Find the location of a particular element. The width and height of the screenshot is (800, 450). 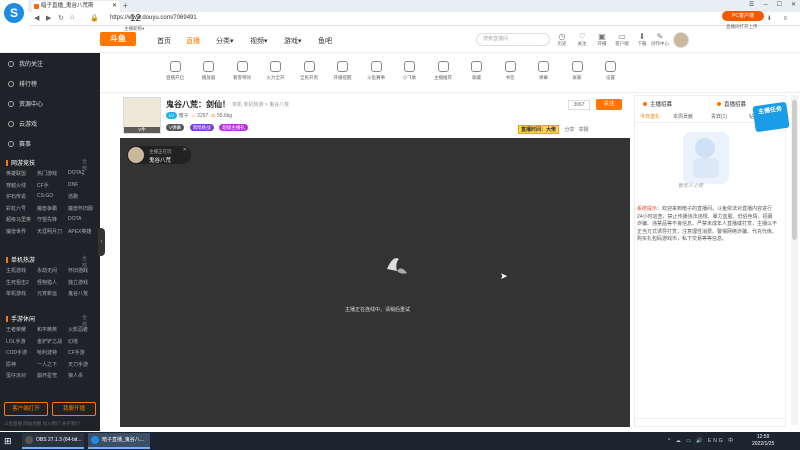

sidebar-game-link: 穿越火线 is located at coordinates (16, 185).